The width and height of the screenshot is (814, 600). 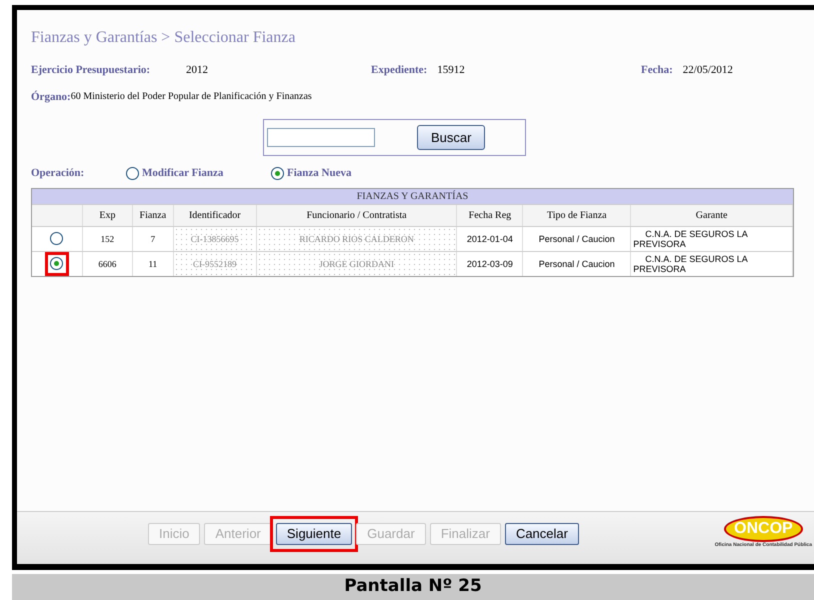 I want to click on table-title: FIANZAS Y GARANTÍAS, so click(x=412, y=196).